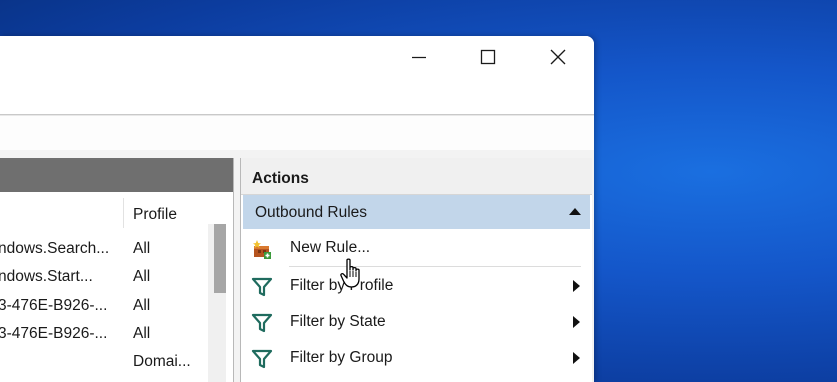 Image resolution: width=837 pixels, height=382 pixels. Describe the element at coordinates (220, 258) in the screenshot. I see `scrollbar-thumb` at that location.